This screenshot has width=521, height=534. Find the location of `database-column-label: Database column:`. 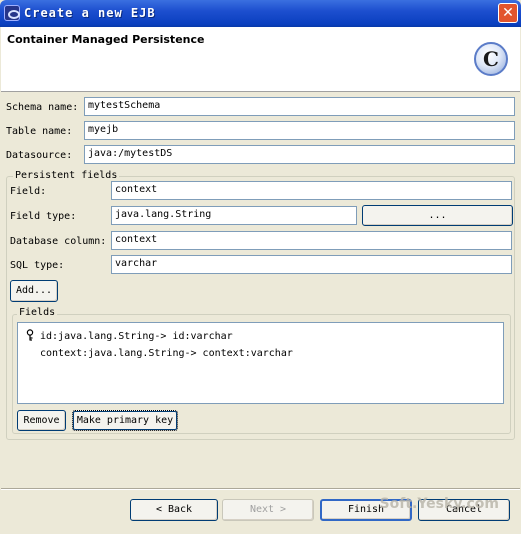

database-column-label: Database column: is located at coordinates (58, 241).